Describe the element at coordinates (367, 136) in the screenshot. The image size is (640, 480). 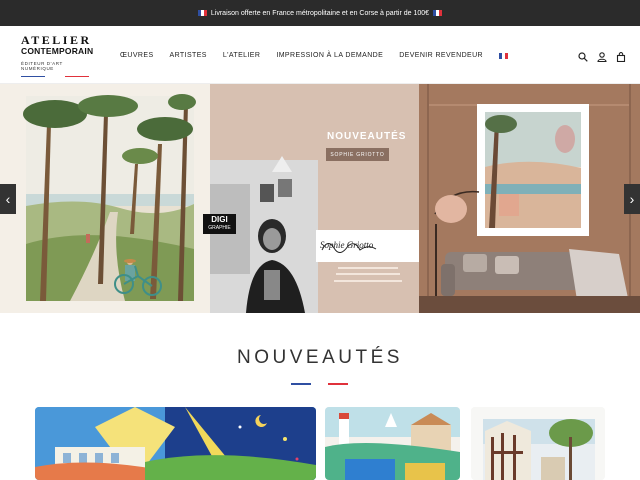
I see `banner-title: NOUVEAUTÉS` at that location.